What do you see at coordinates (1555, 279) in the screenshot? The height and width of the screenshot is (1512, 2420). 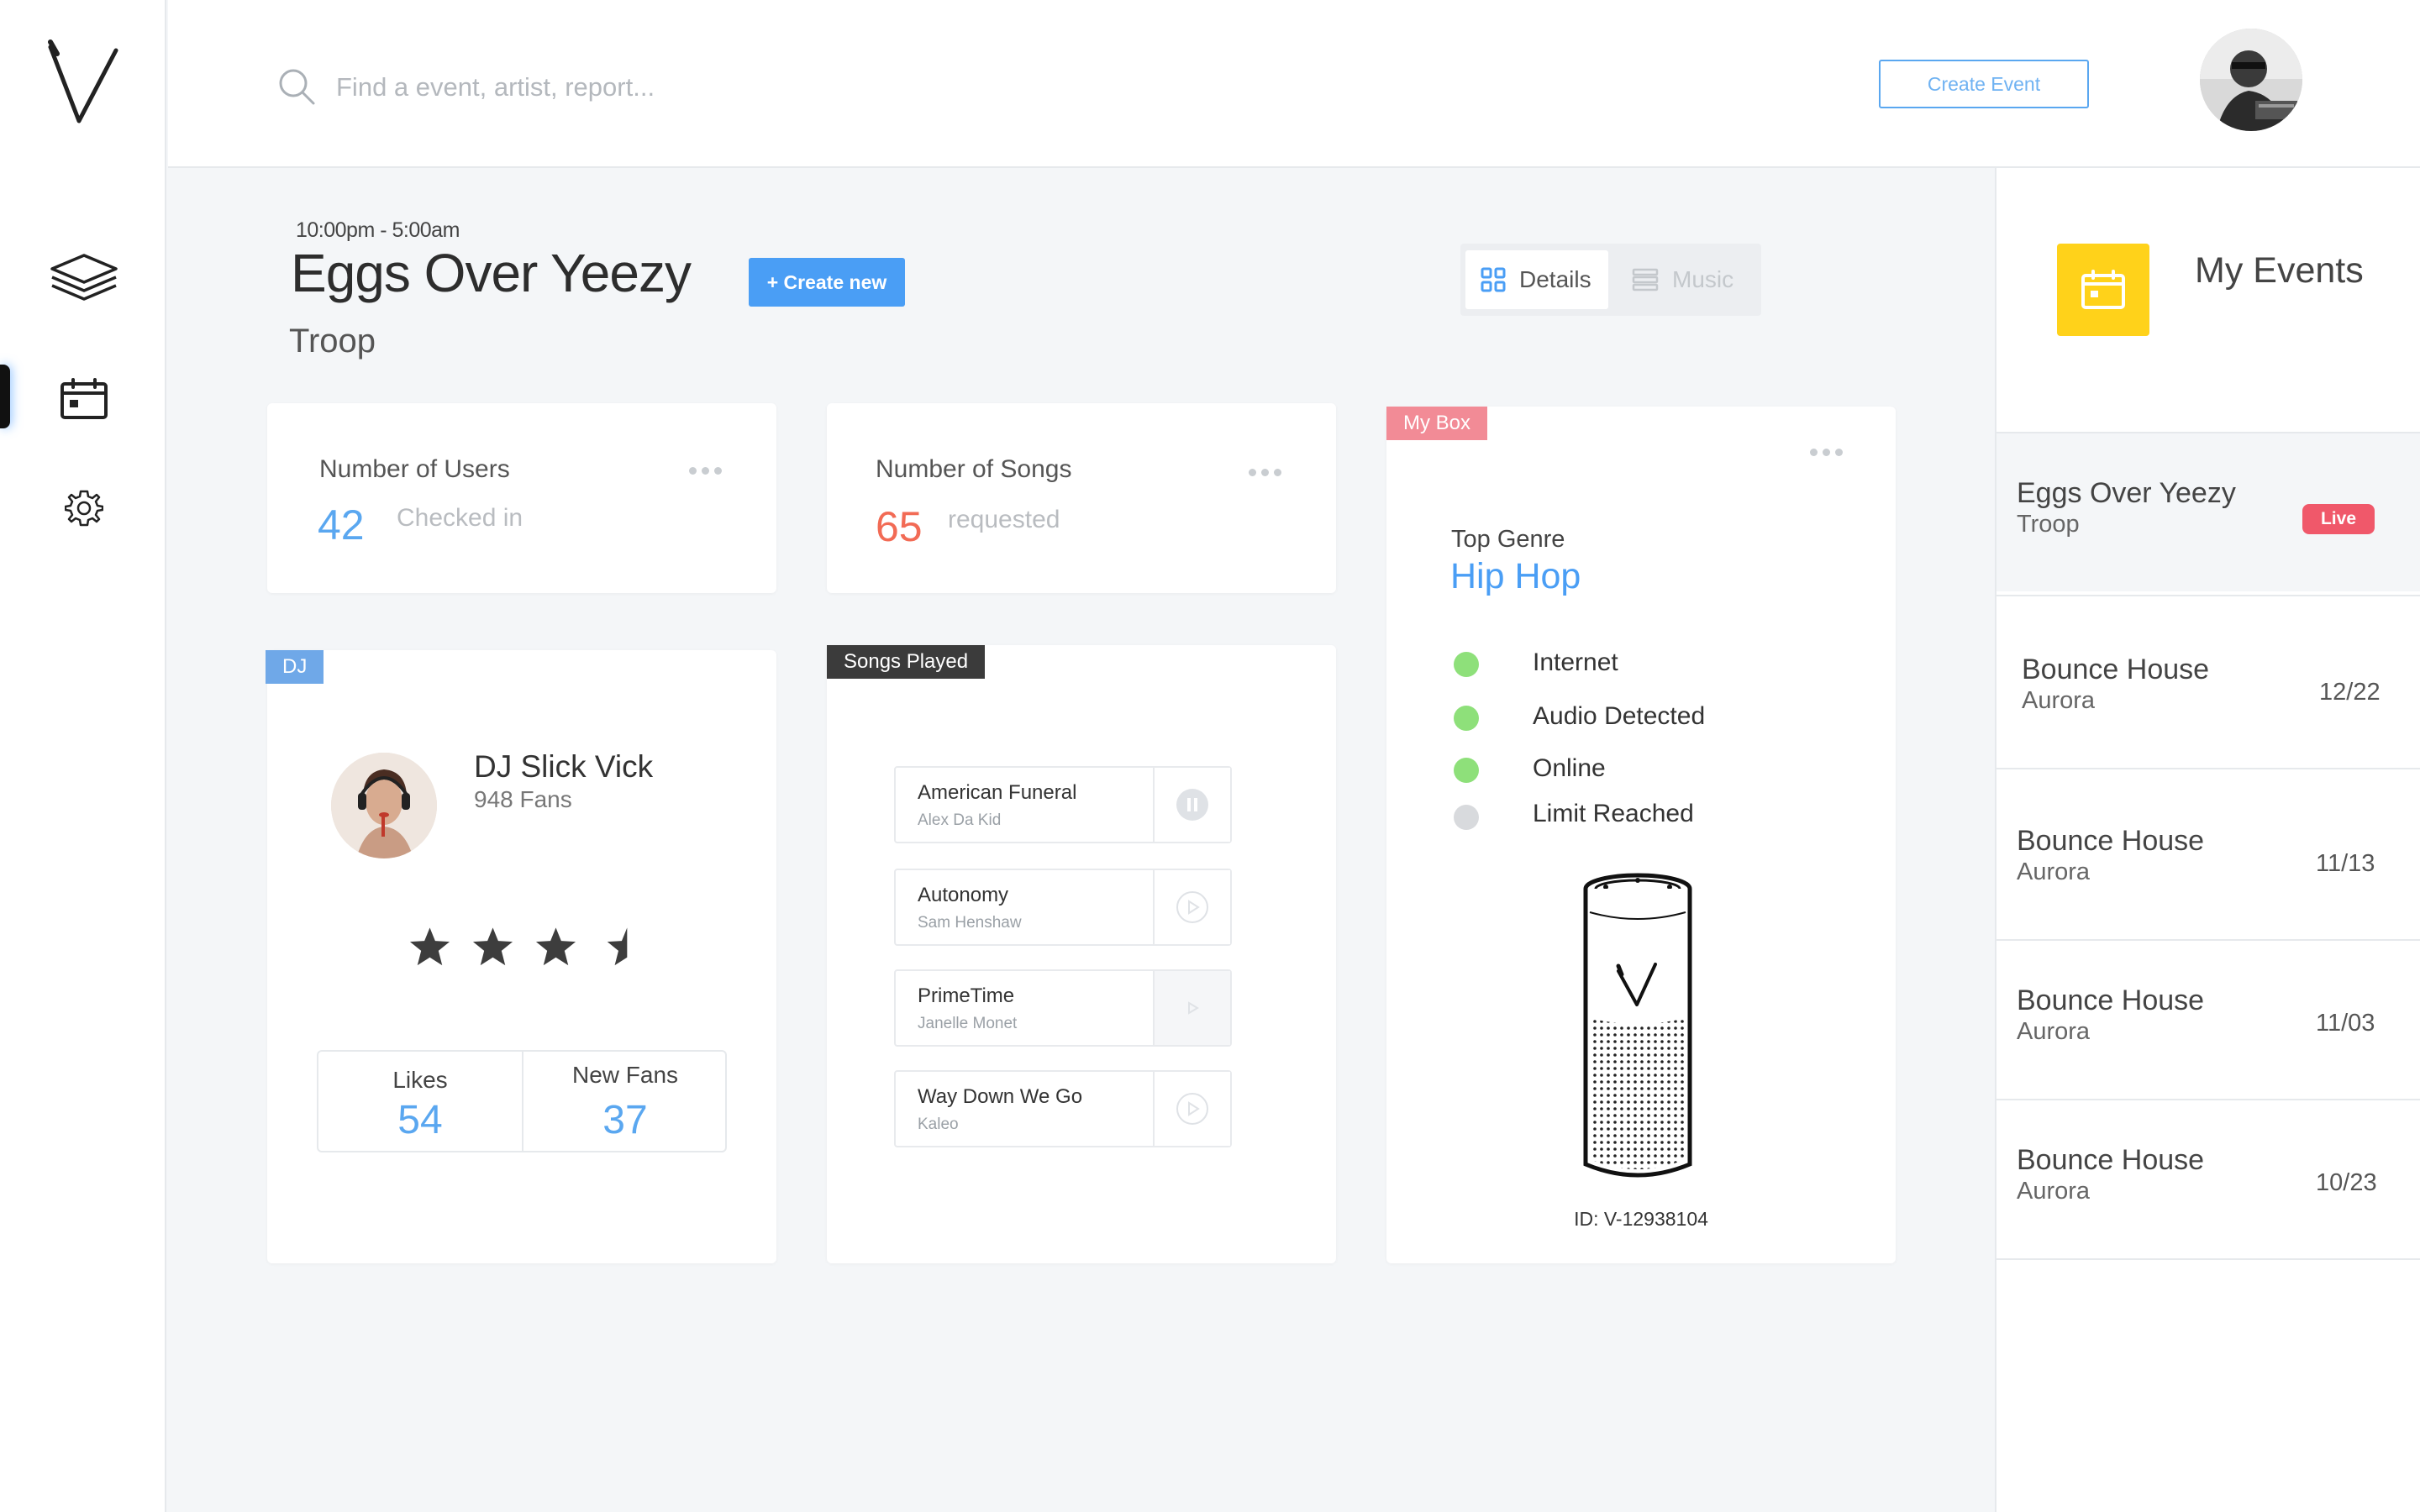 I see `tab-details-label: Details` at bounding box center [1555, 279].